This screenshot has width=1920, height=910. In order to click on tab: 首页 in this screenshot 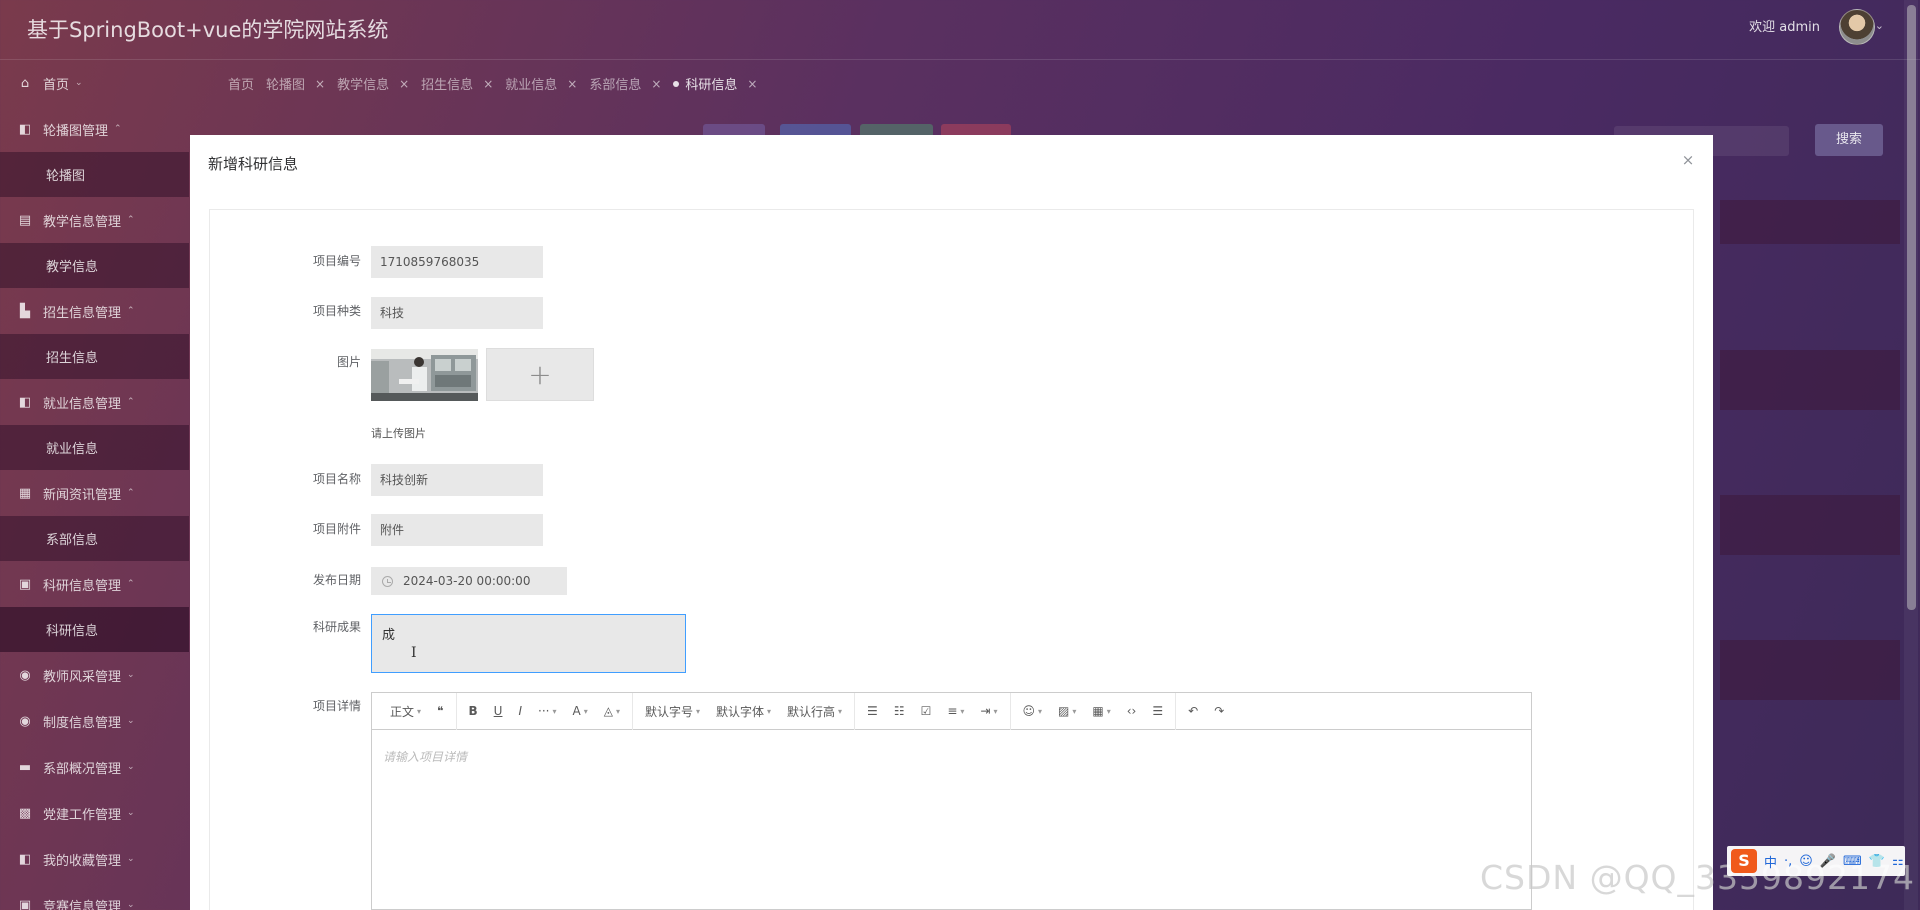, I will do `click(241, 83)`.